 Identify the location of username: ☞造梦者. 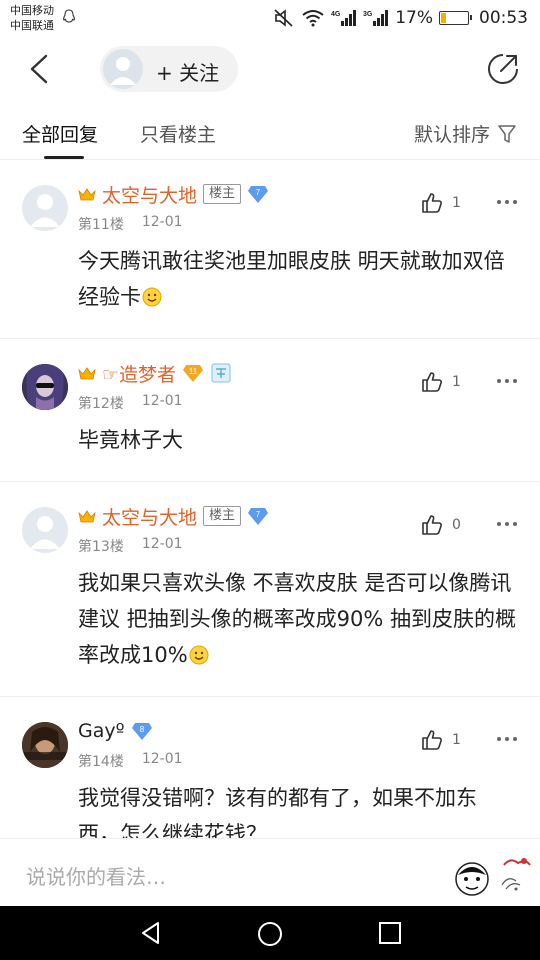
(139, 373).